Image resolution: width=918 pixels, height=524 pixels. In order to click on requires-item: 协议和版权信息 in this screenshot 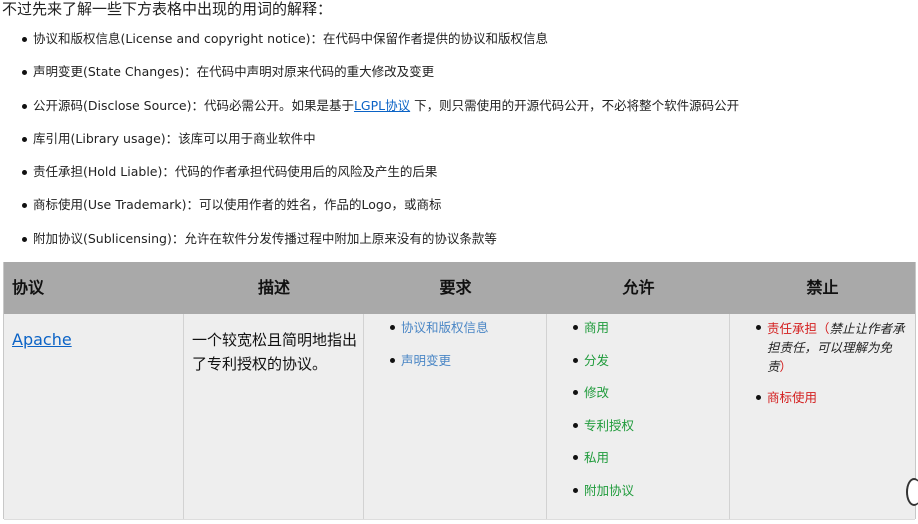, I will do `click(426, 335)`.